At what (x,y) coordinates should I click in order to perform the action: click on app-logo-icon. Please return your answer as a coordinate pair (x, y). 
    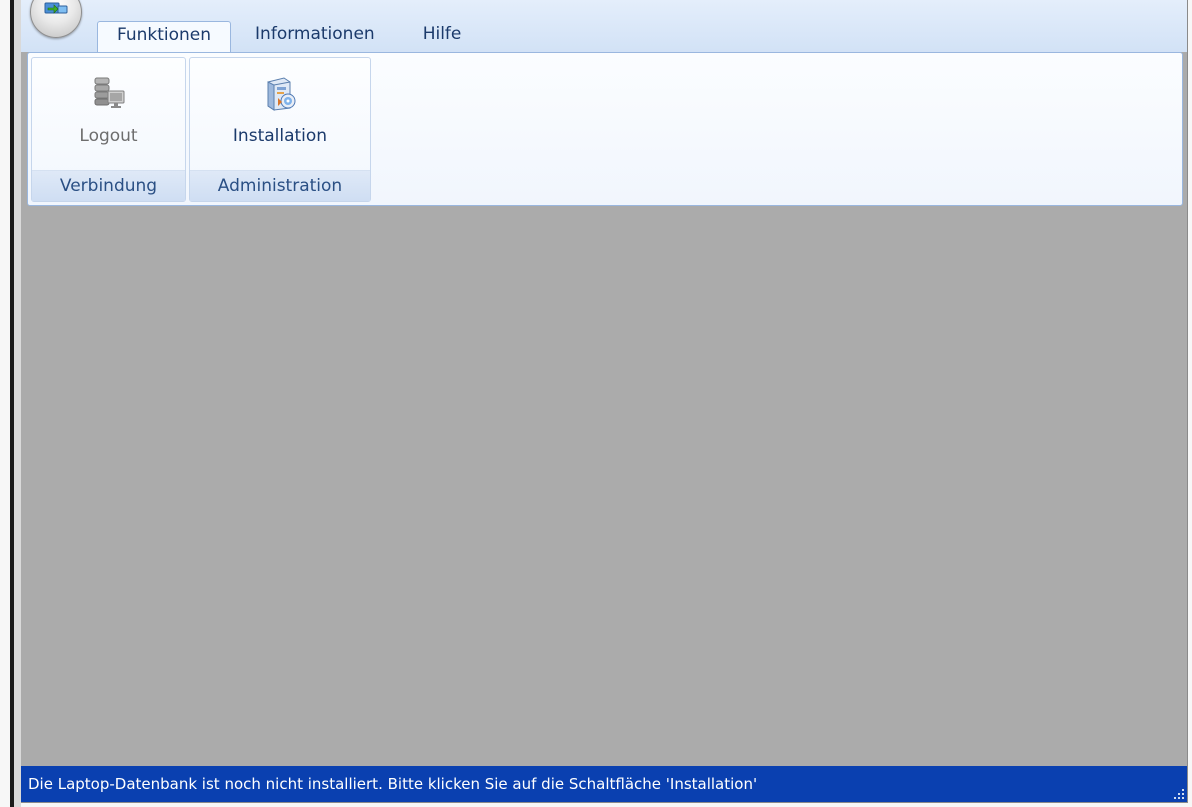
    Looking at the image, I should click on (56, 8).